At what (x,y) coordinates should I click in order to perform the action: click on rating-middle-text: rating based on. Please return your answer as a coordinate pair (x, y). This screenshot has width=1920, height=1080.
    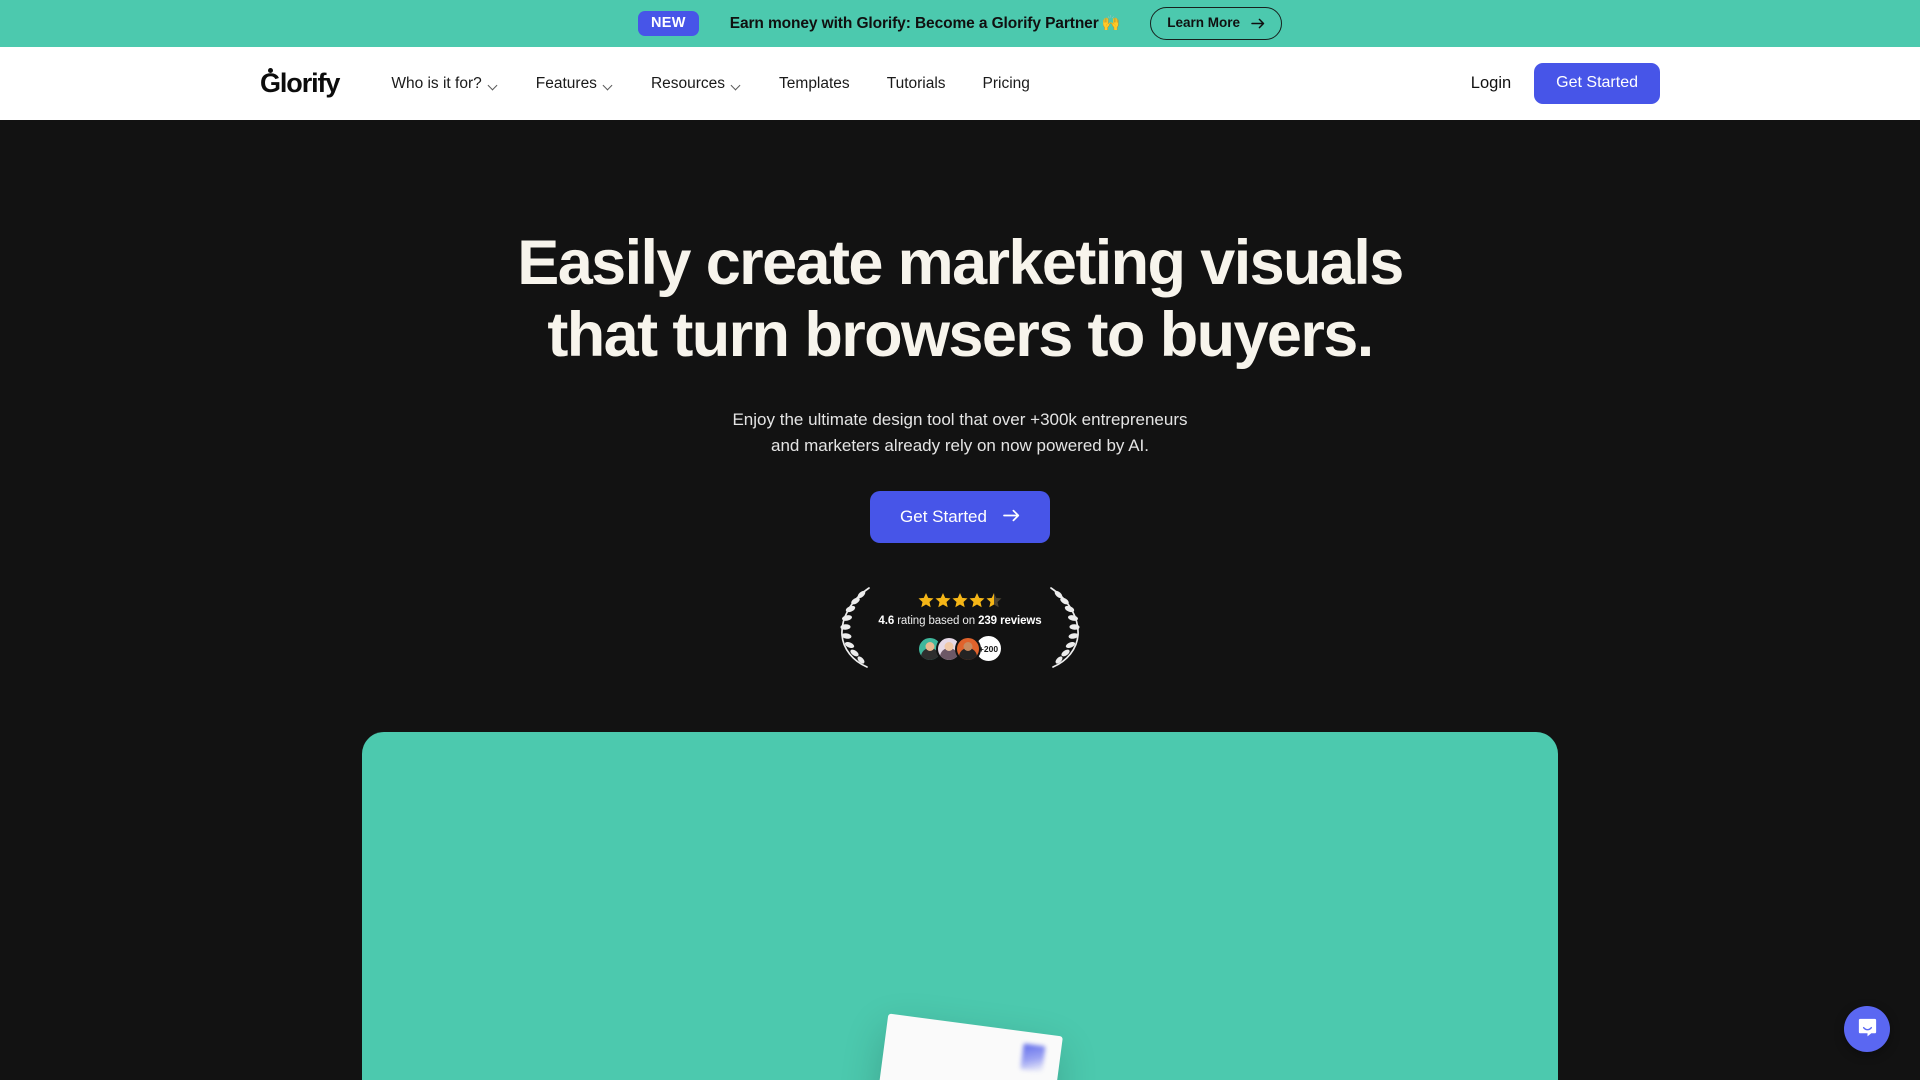
    Looking at the image, I should click on (936, 621).